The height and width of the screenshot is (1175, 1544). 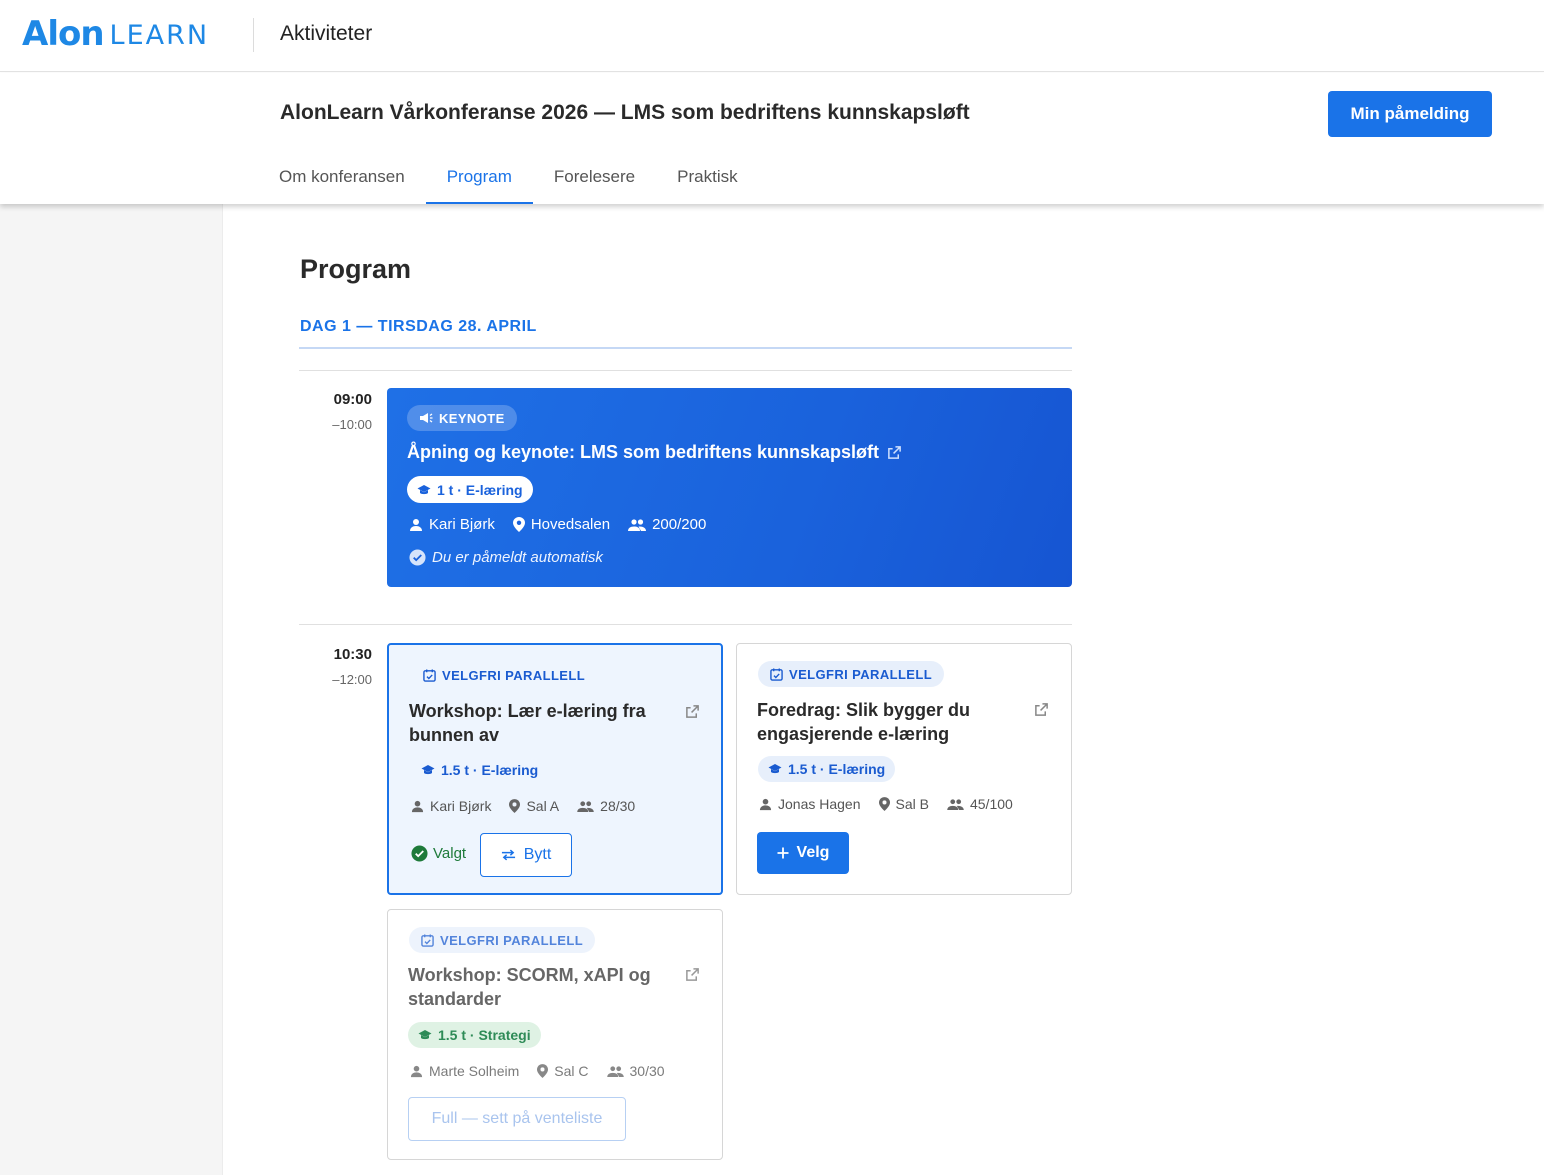 I want to click on swap-button: Bytt, so click(x=526, y=855).